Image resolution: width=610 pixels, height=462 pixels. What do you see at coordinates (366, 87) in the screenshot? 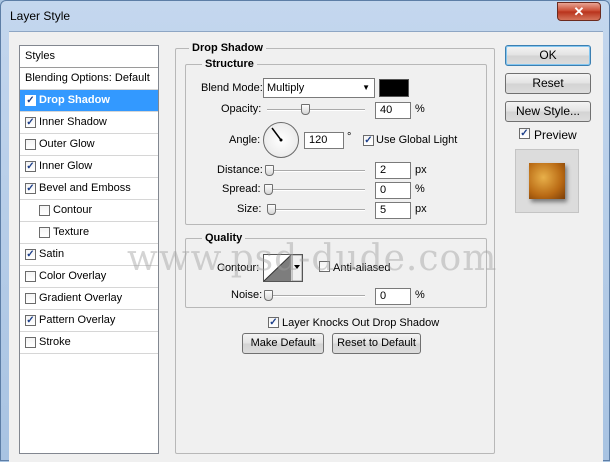
I see `chevron-down-icon: ▼` at bounding box center [366, 87].